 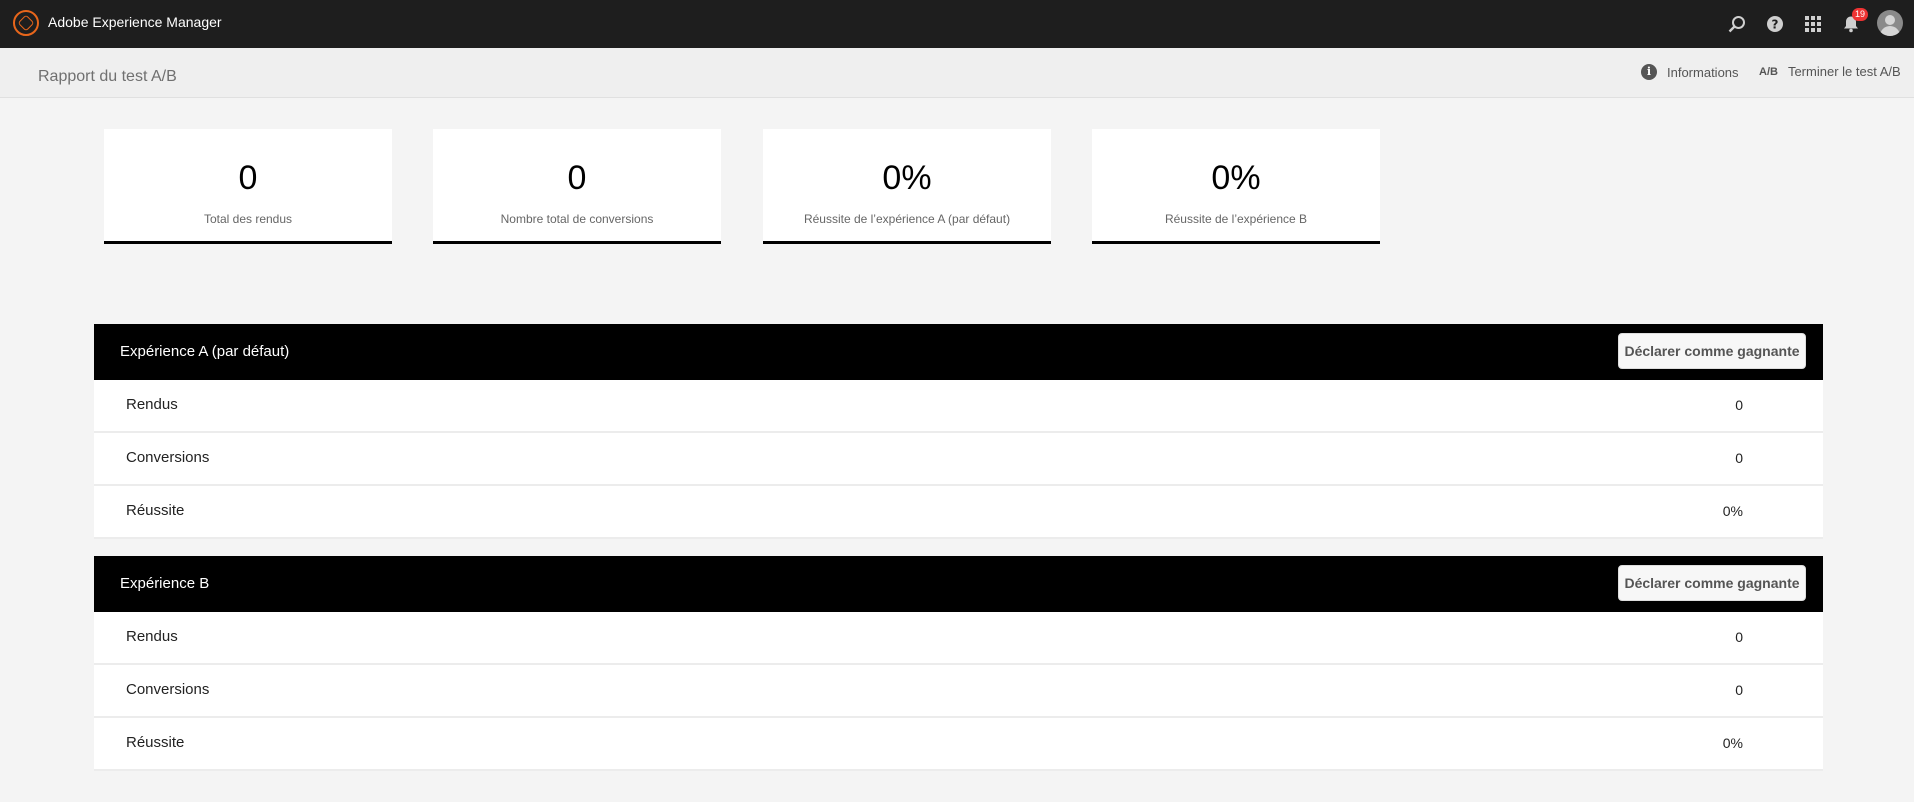 I want to click on aem-logo-icon, so click(x=26, y=23).